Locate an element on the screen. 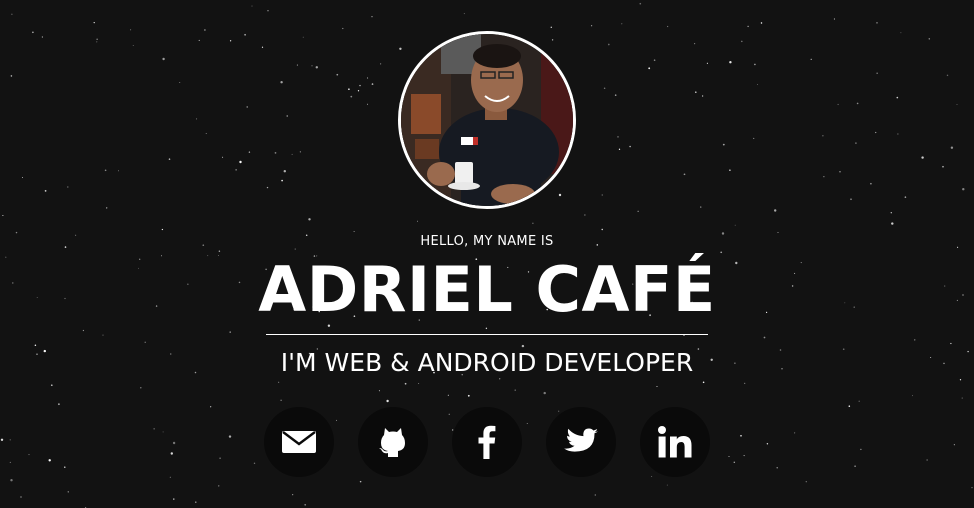  facebook-button is located at coordinates (487, 442).